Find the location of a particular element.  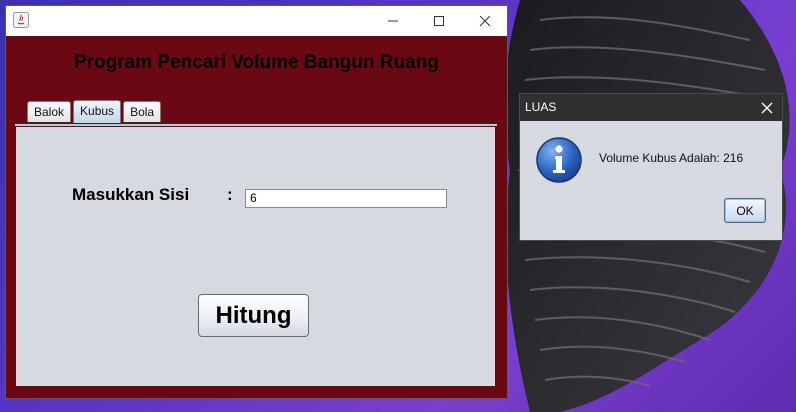

minimize-button is located at coordinates (393, 21).